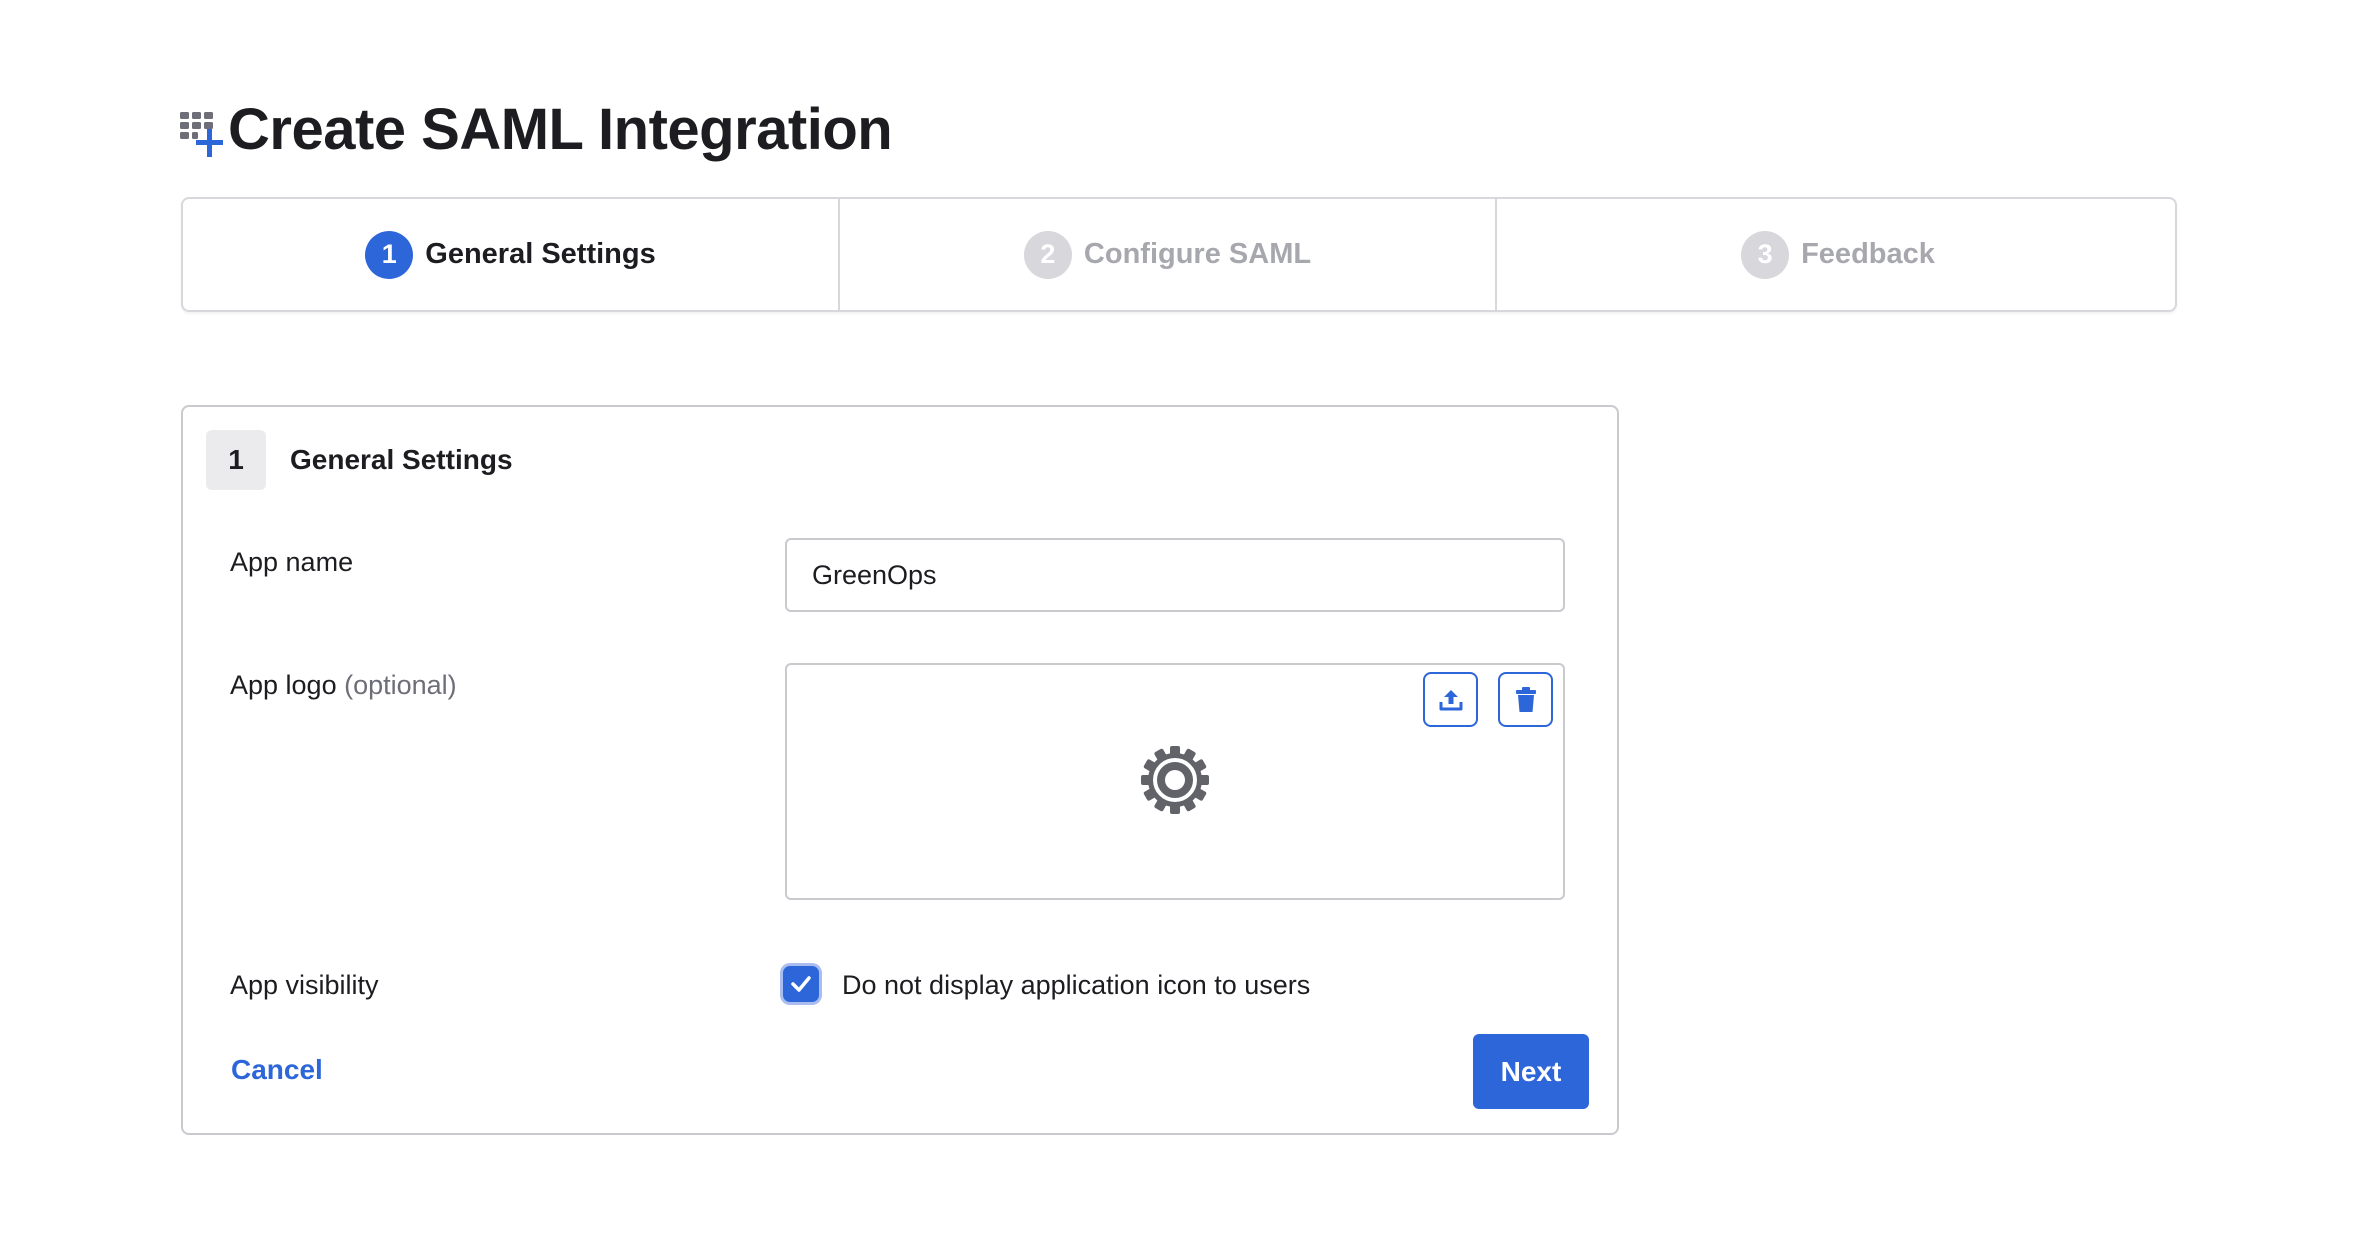 This screenshot has width=2358, height=1246. Describe the element at coordinates (304, 985) in the screenshot. I see `app-visibility-label: App visibility` at that location.